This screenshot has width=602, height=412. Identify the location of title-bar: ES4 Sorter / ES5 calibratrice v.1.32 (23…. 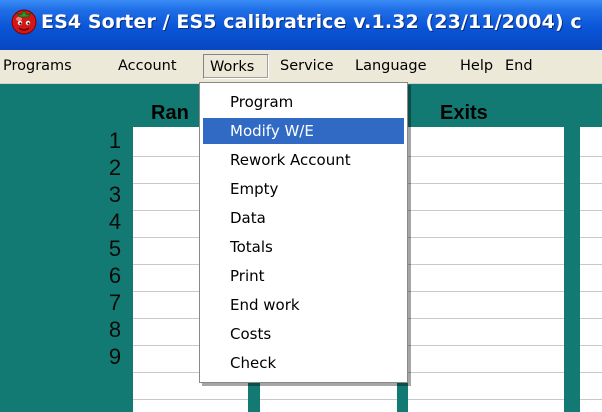
(301, 25).